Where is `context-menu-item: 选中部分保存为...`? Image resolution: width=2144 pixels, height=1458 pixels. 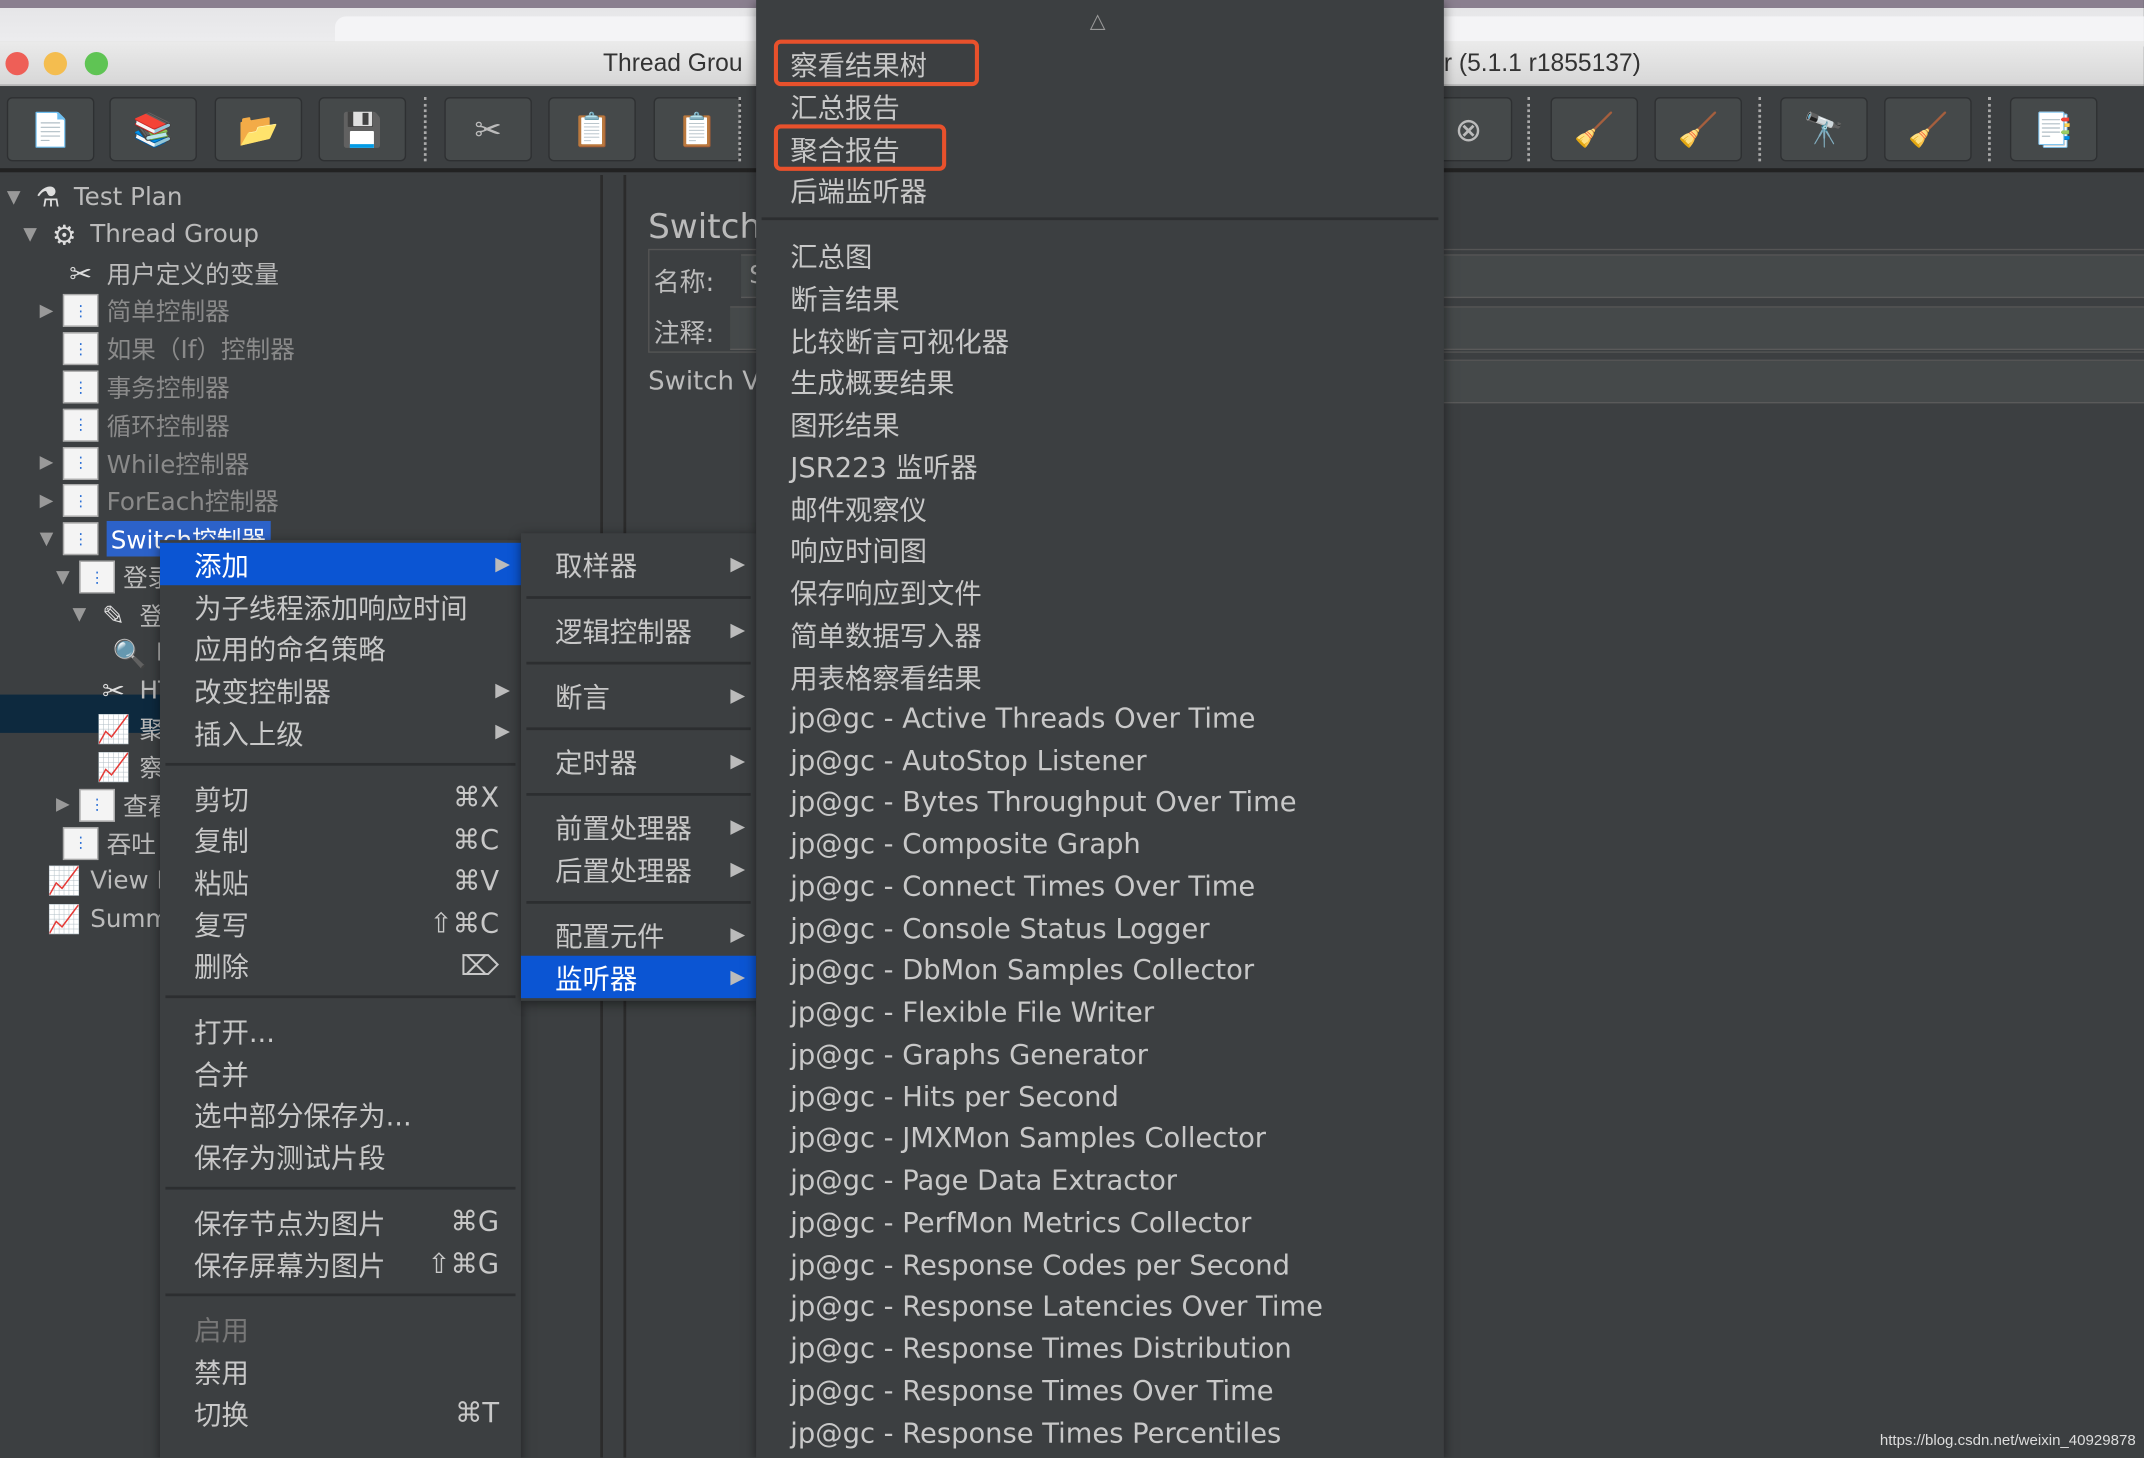 context-menu-item: 选中部分保存为... is located at coordinates (340, 1114).